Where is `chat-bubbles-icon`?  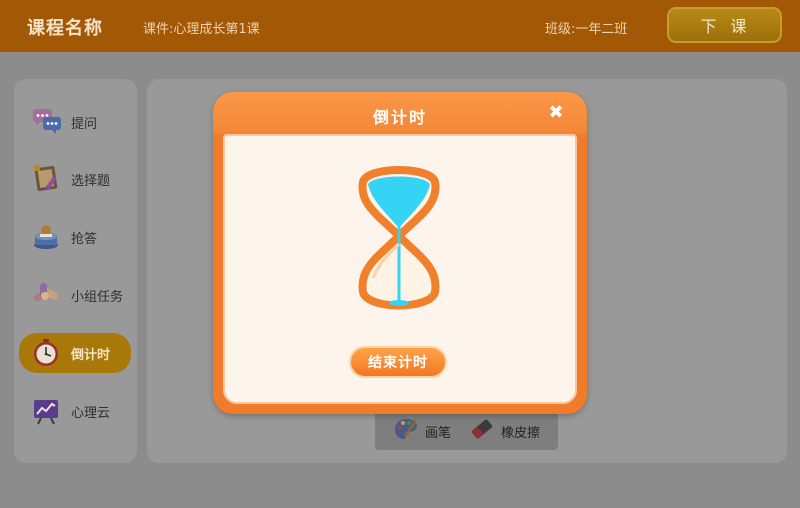
chat-bubbles-icon is located at coordinates (46, 122).